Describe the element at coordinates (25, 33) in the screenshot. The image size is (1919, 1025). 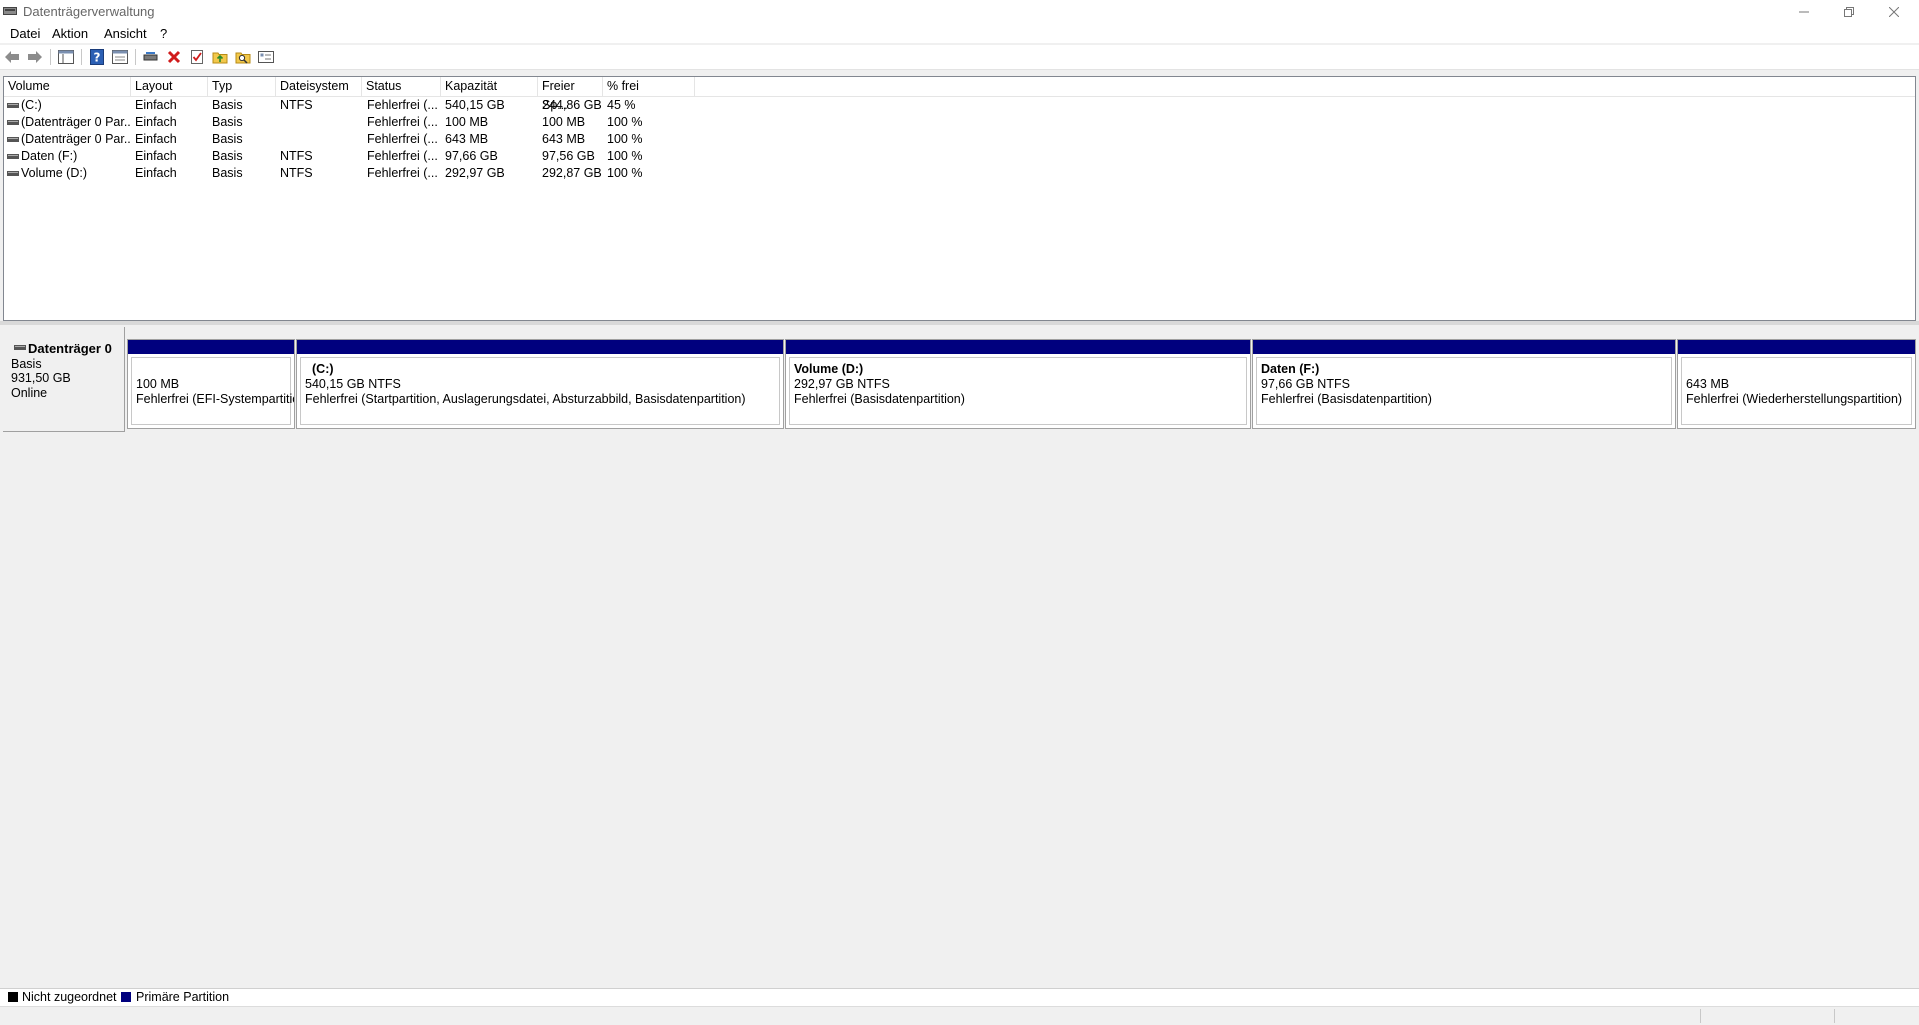
I see `menu-datei: Datei` at that location.